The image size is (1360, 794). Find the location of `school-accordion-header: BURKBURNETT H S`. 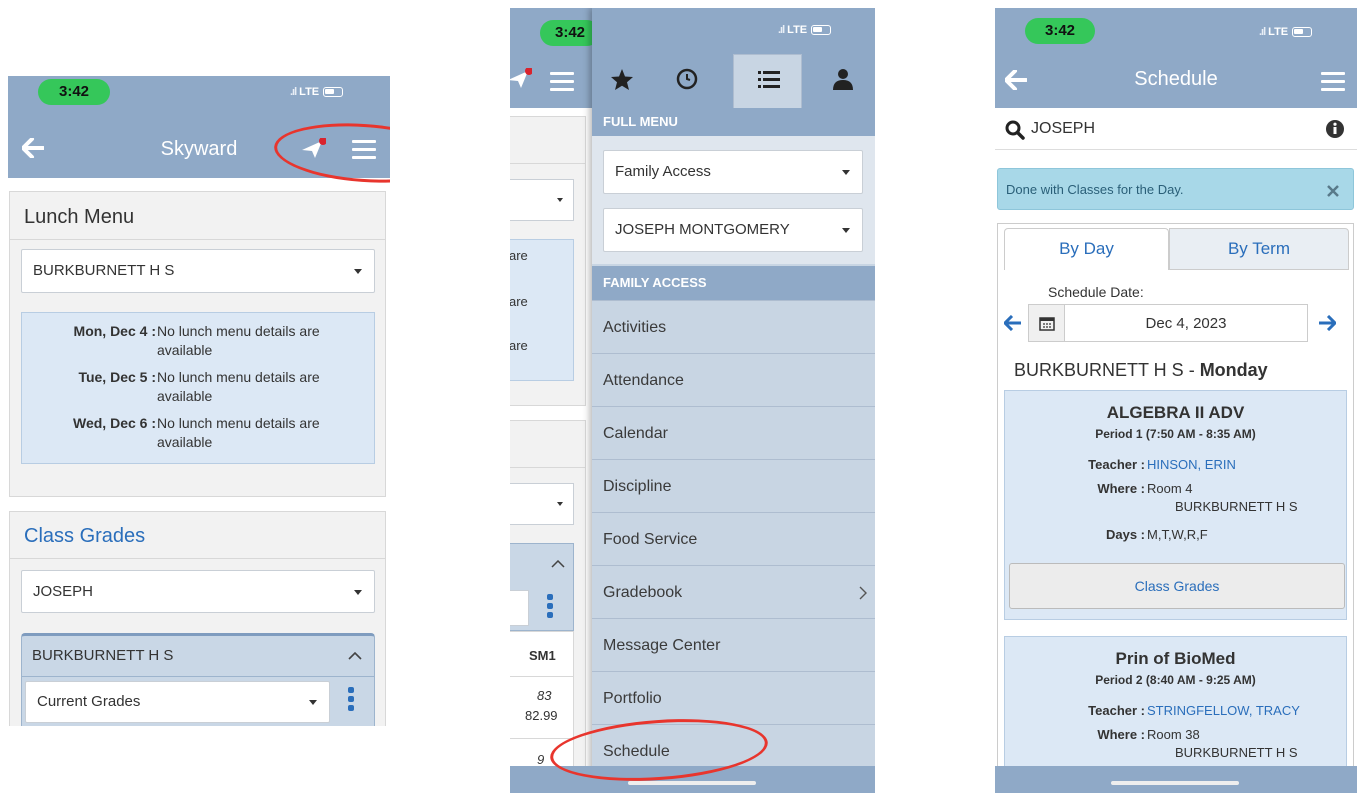

school-accordion-header: BURKBURNETT H S is located at coordinates (198, 655).